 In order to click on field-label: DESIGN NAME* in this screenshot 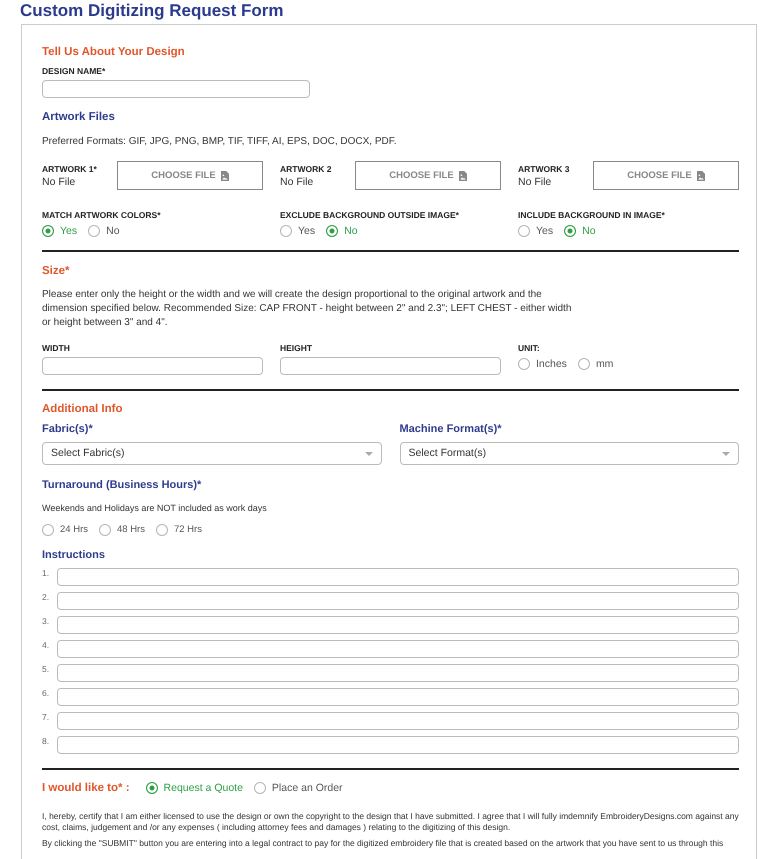, I will do `click(74, 71)`.